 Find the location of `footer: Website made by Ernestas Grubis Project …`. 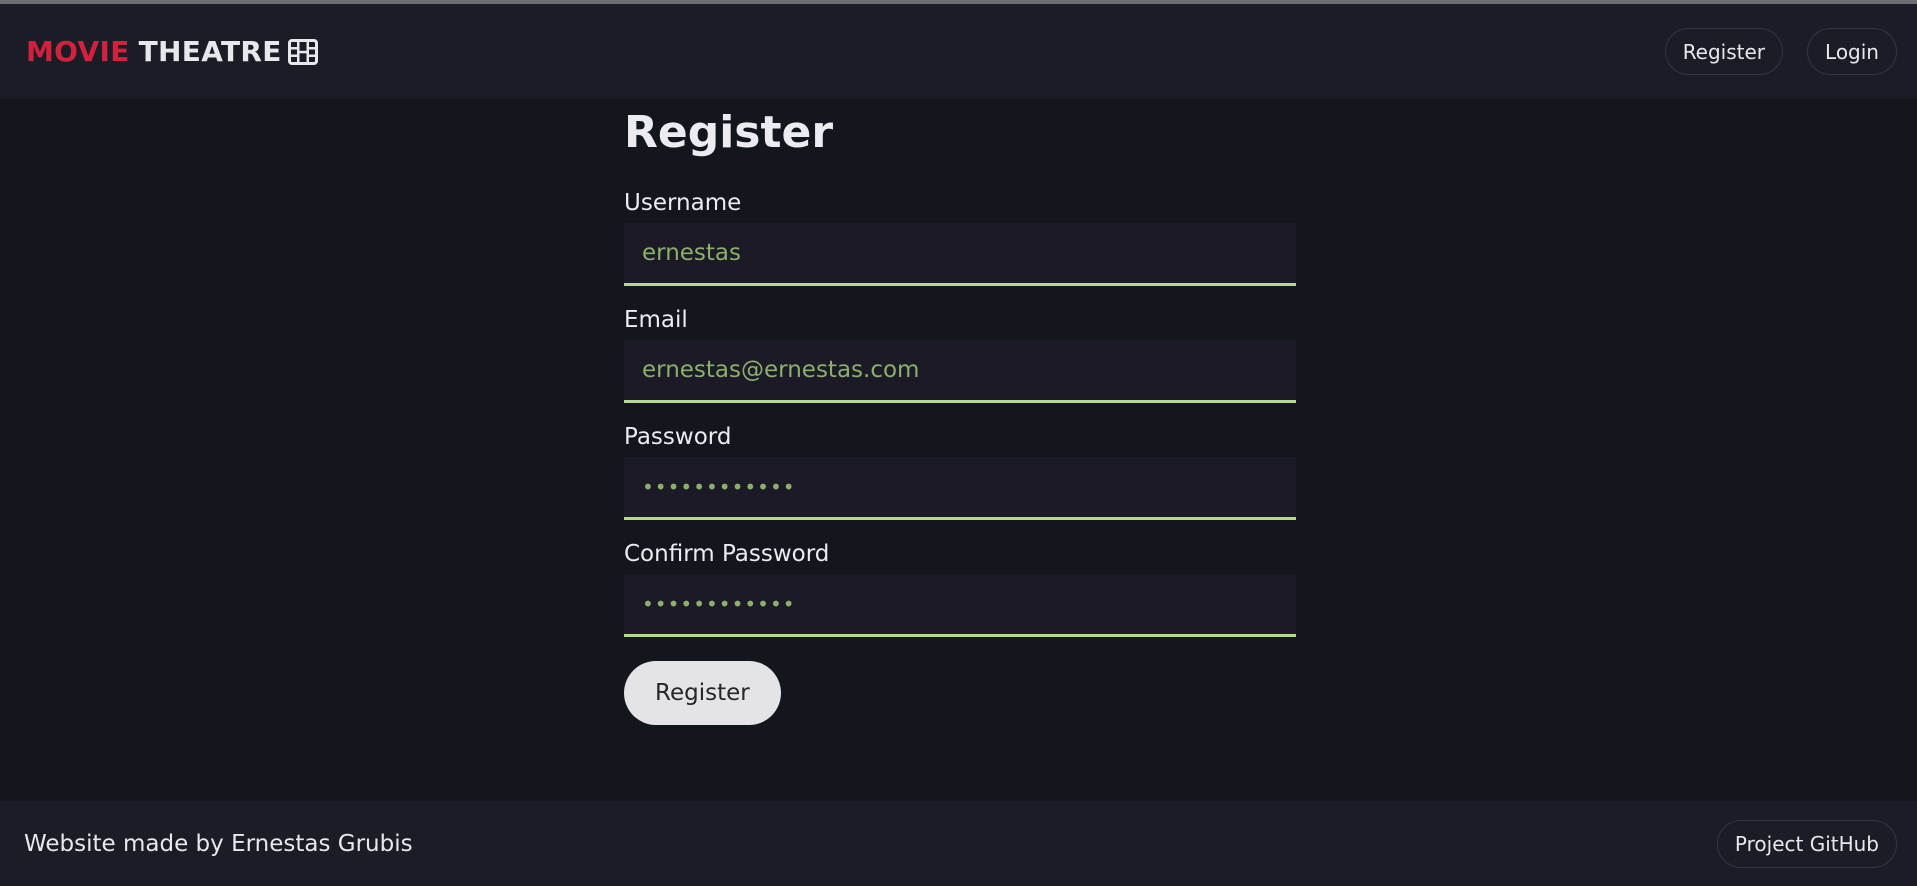

footer: Website made by Ernestas Grubis Project … is located at coordinates (958, 843).